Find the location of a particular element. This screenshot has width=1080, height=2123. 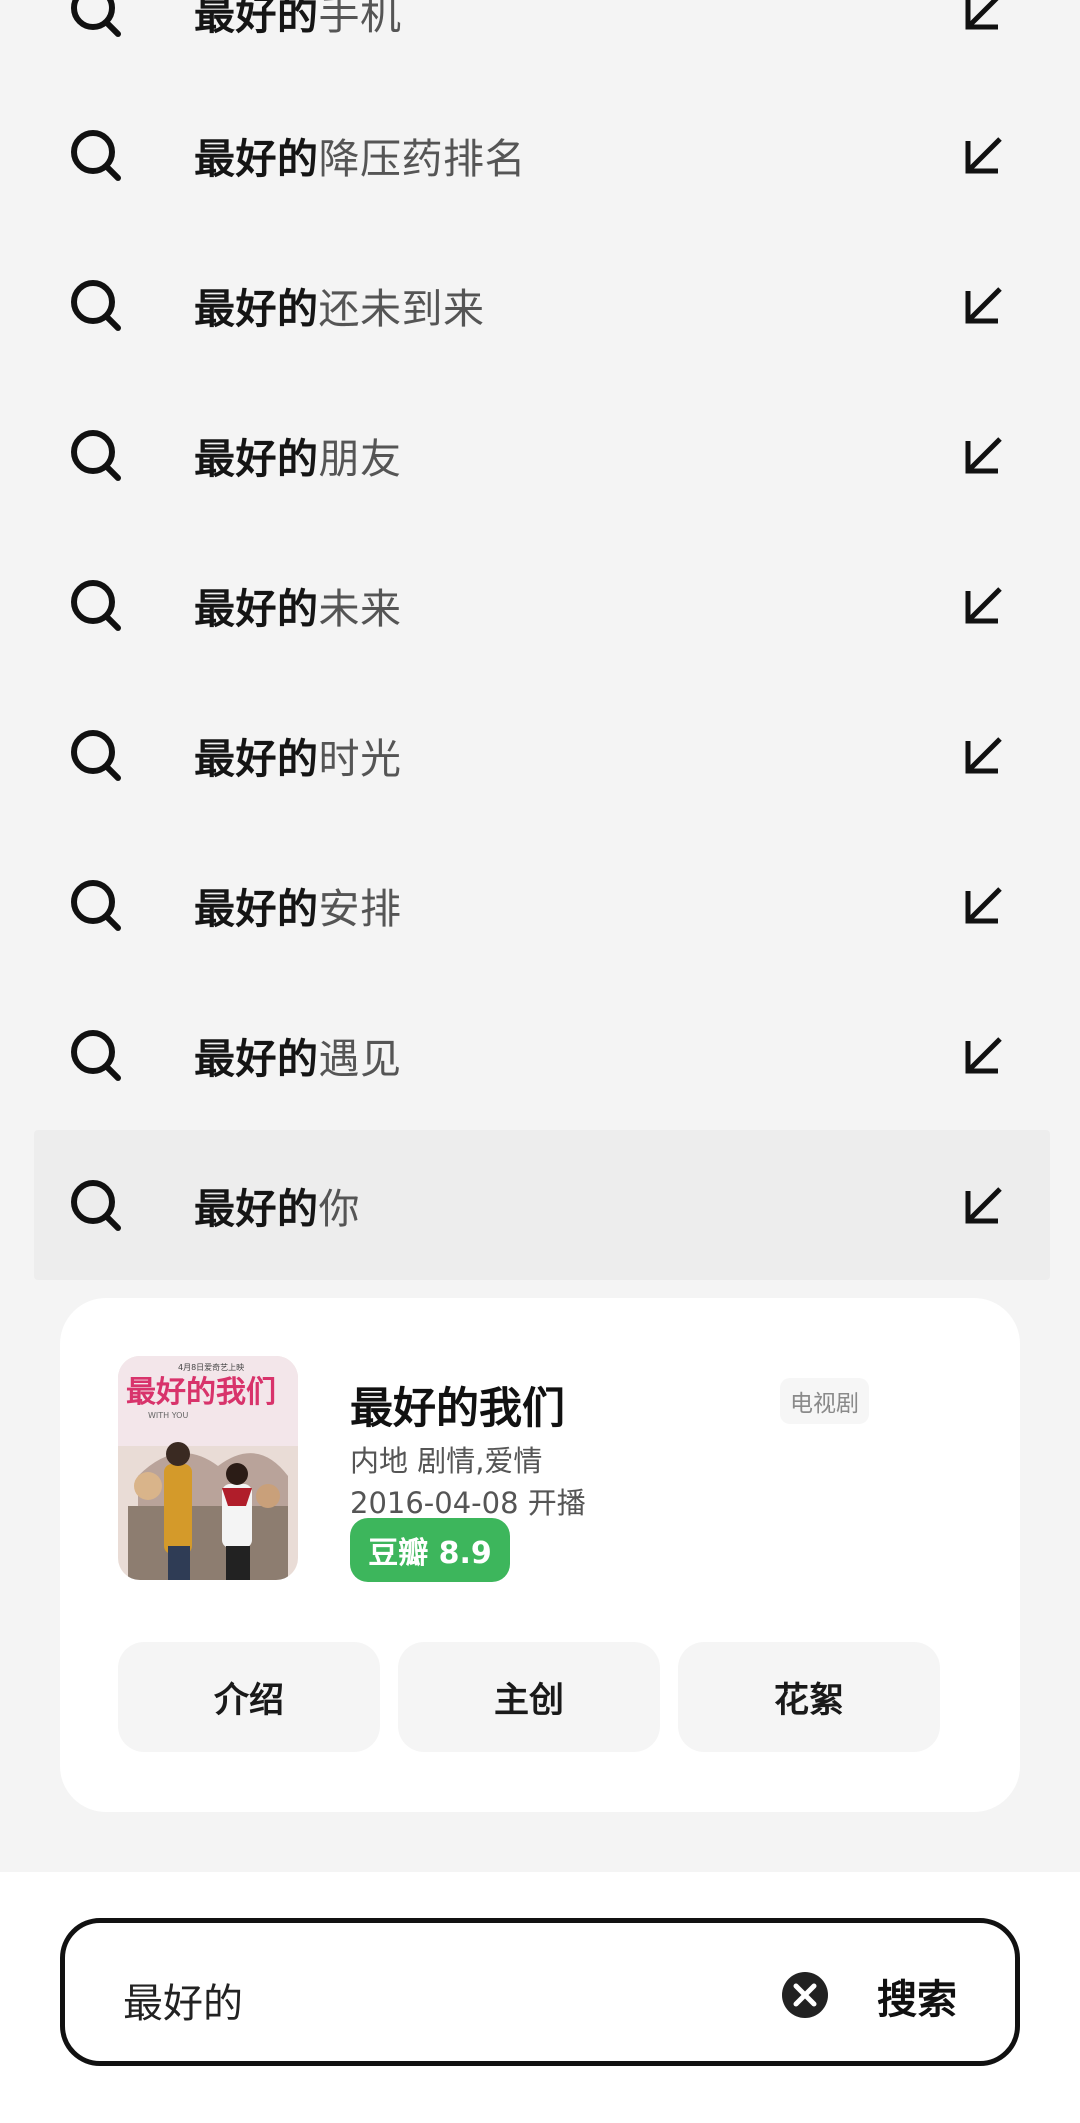

clear-icon is located at coordinates (805, 1995).